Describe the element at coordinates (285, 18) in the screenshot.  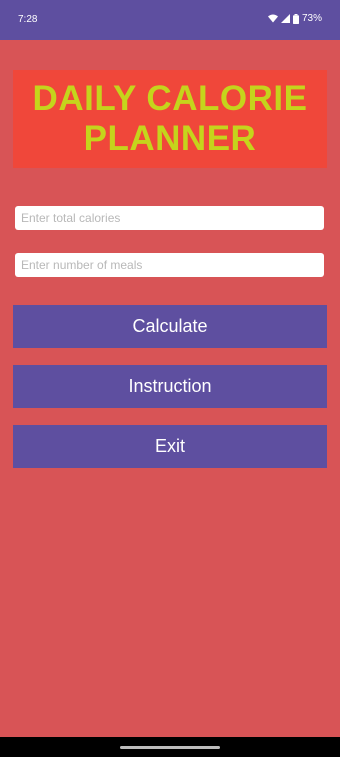
I see `signal-icon` at that location.